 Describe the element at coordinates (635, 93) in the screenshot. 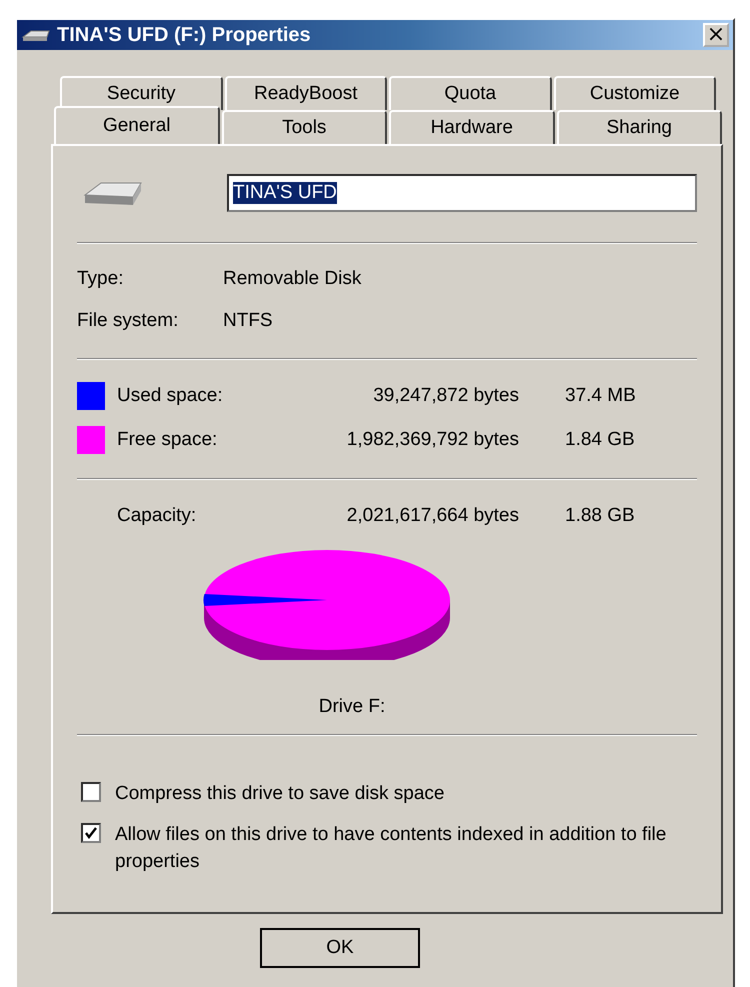

I see `tab: Customize` at that location.